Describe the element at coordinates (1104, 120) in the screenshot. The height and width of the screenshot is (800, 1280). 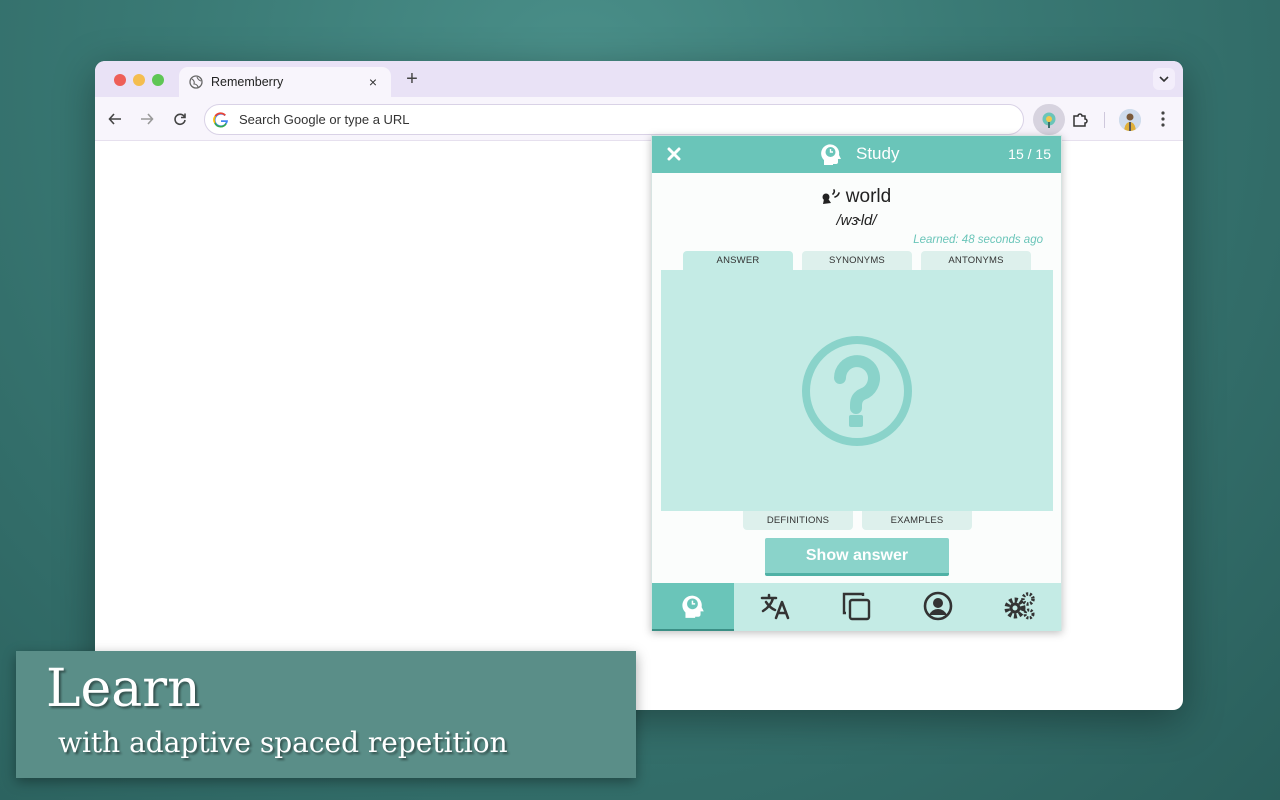
I see `toolbar-divider` at that location.